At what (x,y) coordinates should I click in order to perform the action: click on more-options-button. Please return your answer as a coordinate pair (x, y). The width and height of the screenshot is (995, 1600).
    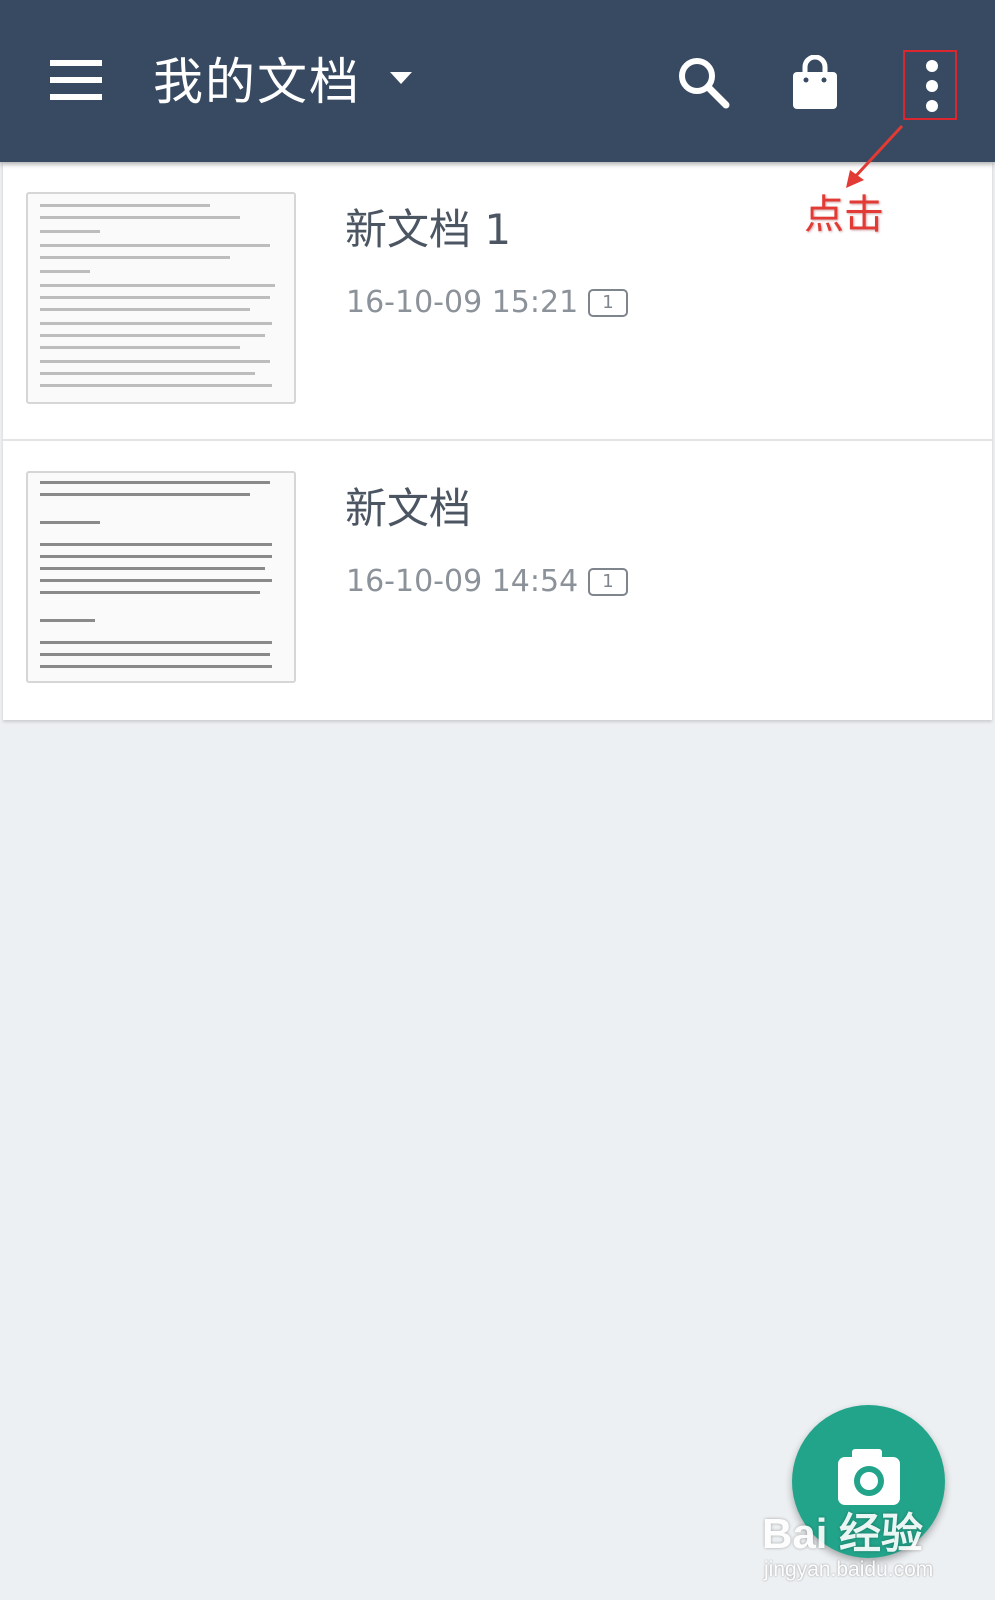
    Looking at the image, I should click on (930, 85).